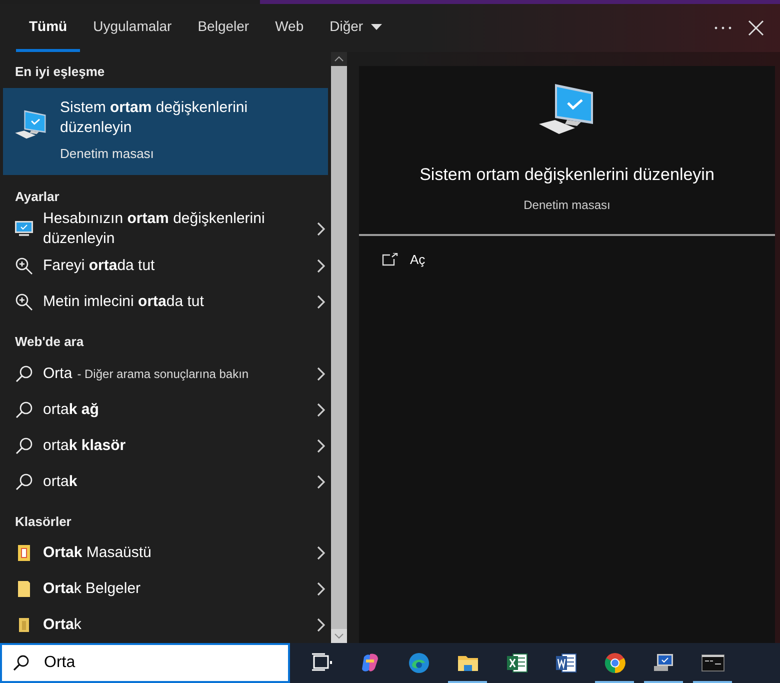 The width and height of the screenshot is (780, 683). I want to click on browser-icon, so click(614, 663).